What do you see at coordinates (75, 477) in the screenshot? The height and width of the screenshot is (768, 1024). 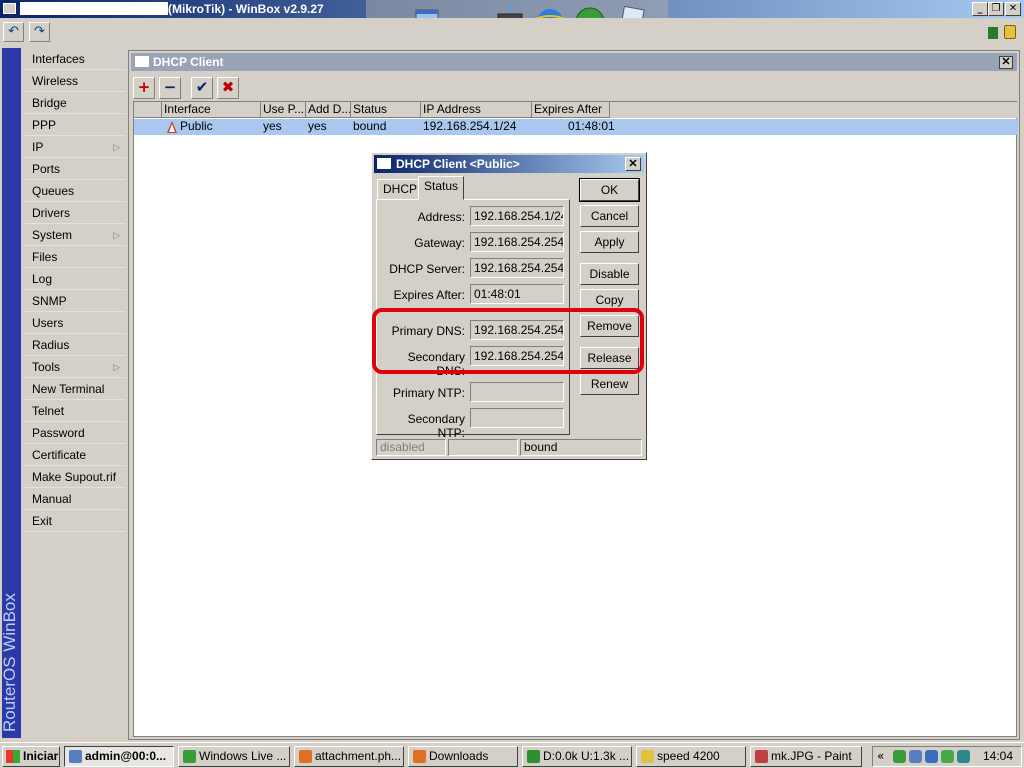 I see `menu-item-make-supout-rif: Make Supout.rif` at bounding box center [75, 477].